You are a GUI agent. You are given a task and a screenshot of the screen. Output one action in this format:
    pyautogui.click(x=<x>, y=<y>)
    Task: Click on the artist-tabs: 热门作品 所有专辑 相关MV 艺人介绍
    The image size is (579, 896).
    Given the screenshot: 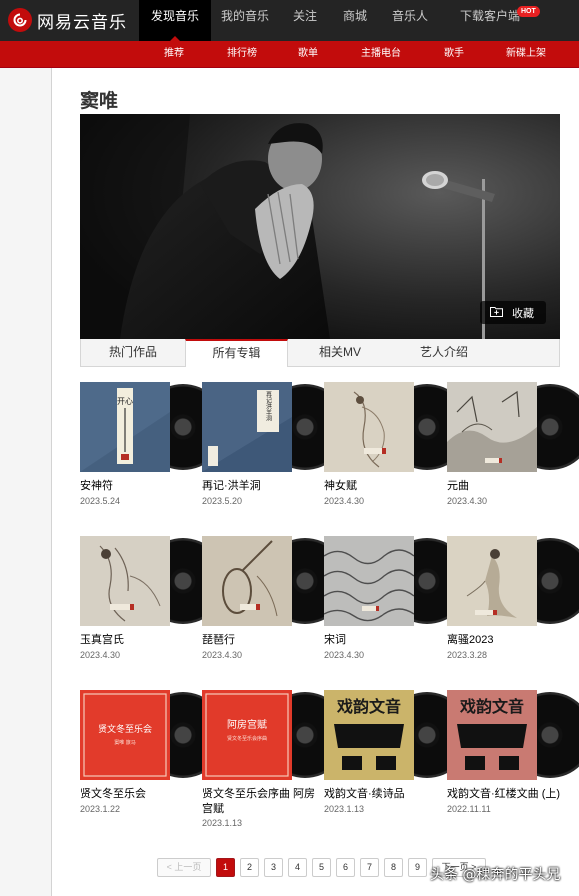 What is the action you would take?
    pyautogui.click(x=320, y=353)
    